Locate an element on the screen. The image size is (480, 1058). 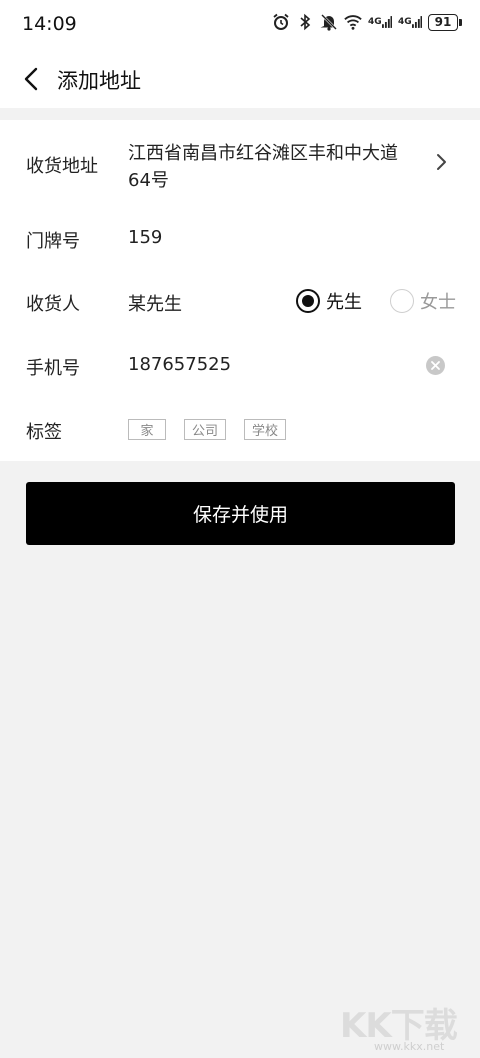
wifi-icon is located at coordinates (353, 22).